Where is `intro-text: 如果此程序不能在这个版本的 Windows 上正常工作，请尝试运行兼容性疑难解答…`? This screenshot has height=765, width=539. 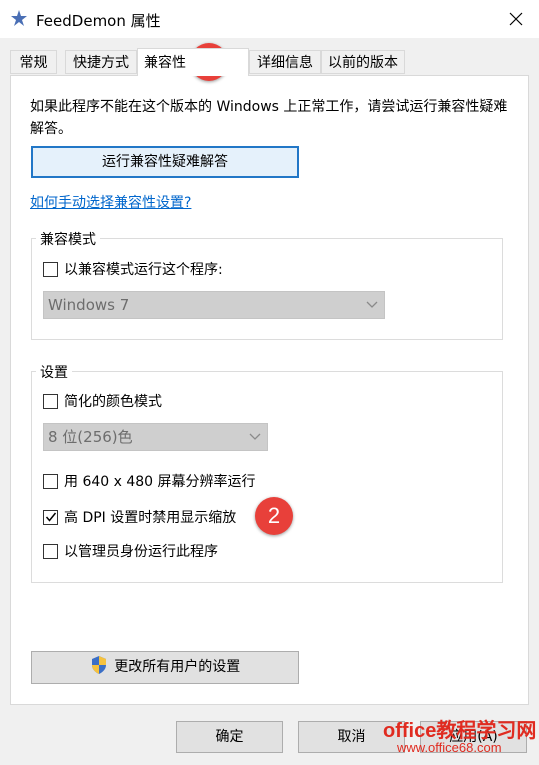
intro-text: 如果此程序不能在这个版本的 Windows 上正常工作，请尝试运行兼容性疑难解答… is located at coordinates (269, 118).